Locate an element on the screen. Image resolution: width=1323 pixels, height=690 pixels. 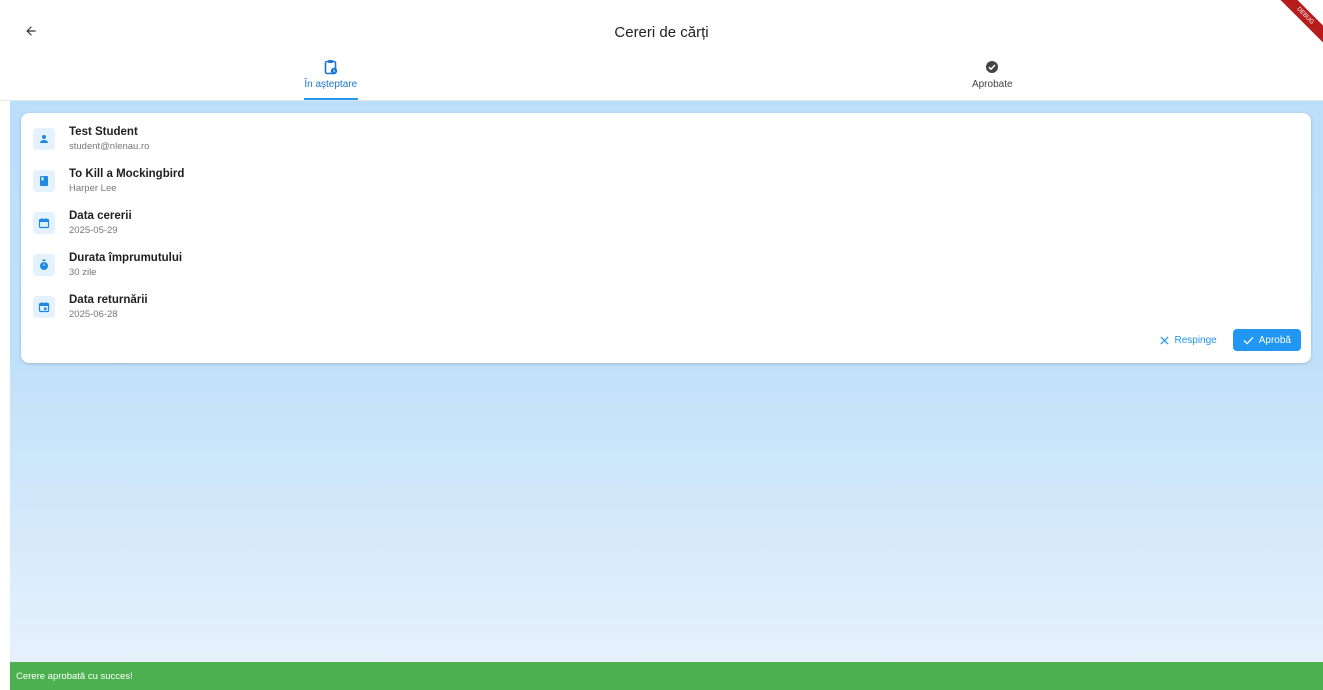
tab-pending-label: În așteptare is located at coordinates (331, 84).